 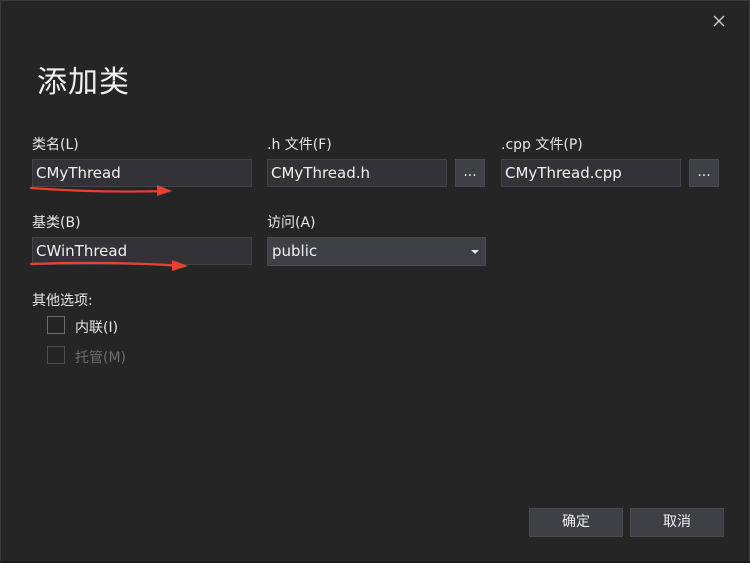 I want to click on cancel-button: 取消, so click(x=677, y=522).